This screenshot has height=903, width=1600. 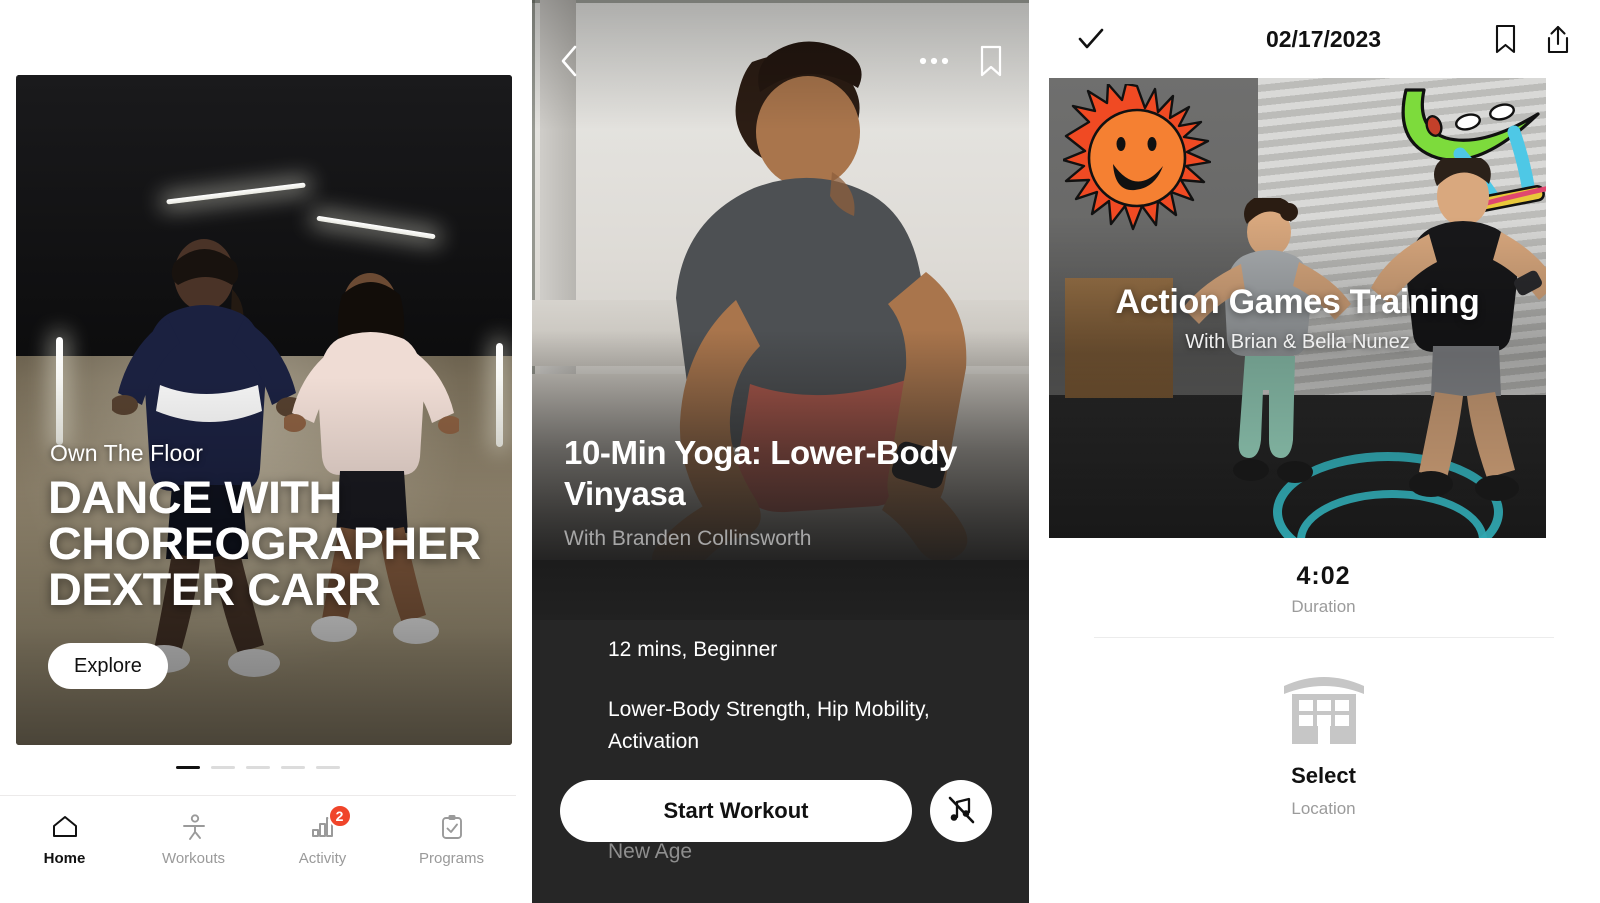 I want to click on activity-title: Action Games Training, so click(x=1297, y=302).